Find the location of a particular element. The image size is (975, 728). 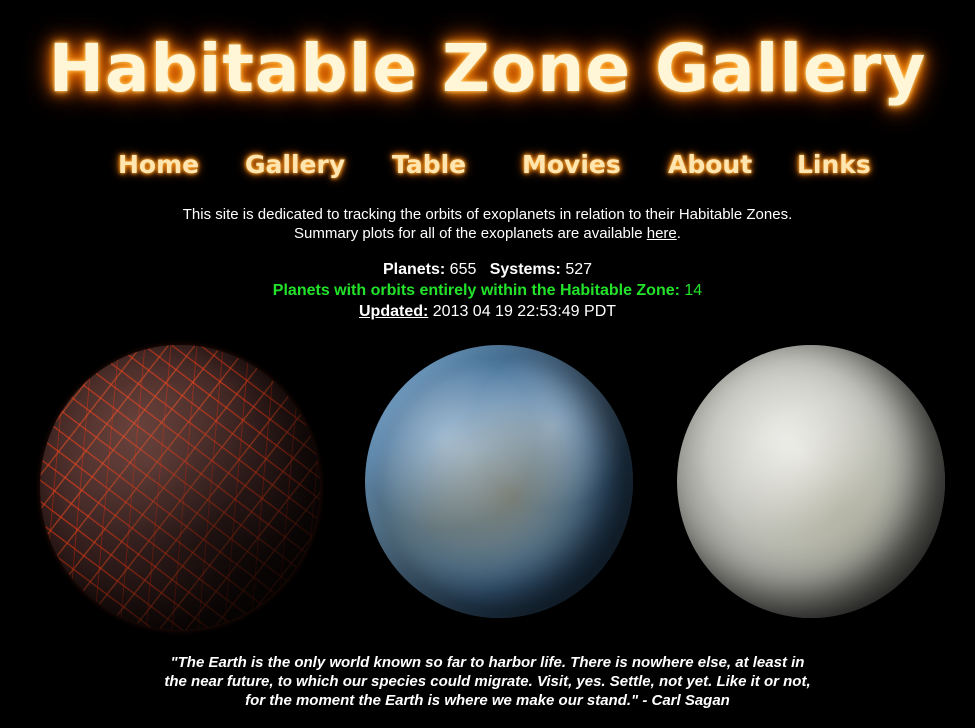

updated-label: Updated: is located at coordinates (393, 311).